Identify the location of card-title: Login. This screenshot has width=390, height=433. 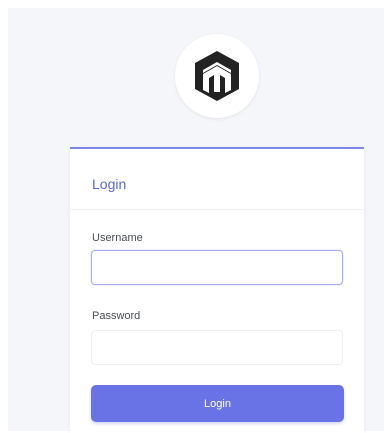
(109, 184).